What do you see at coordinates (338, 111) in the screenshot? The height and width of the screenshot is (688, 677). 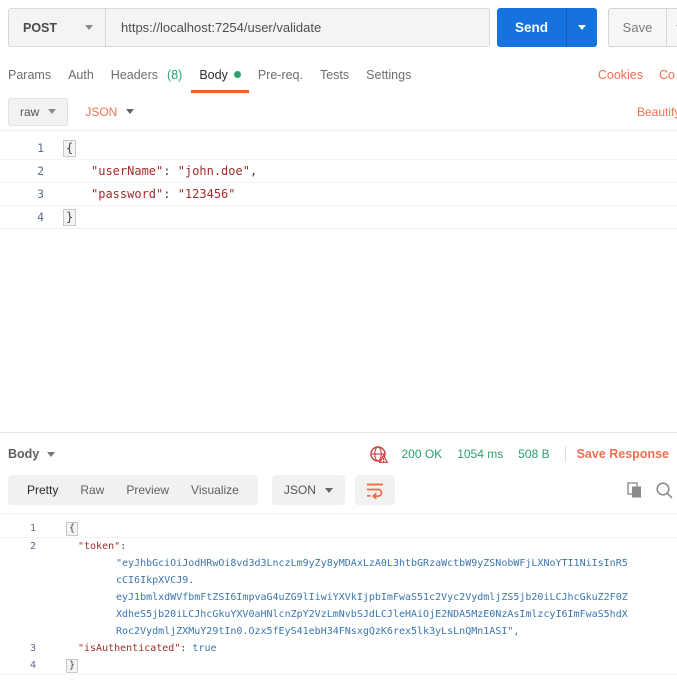 I see `body-format-row: raw JSON Beautify` at bounding box center [338, 111].